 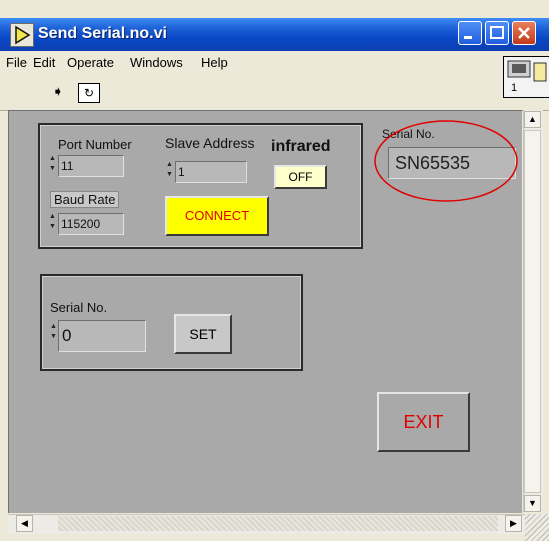 What do you see at coordinates (532, 503) in the screenshot?
I see `scroll-down-icon: ▼` at bounding box center [532, 503].